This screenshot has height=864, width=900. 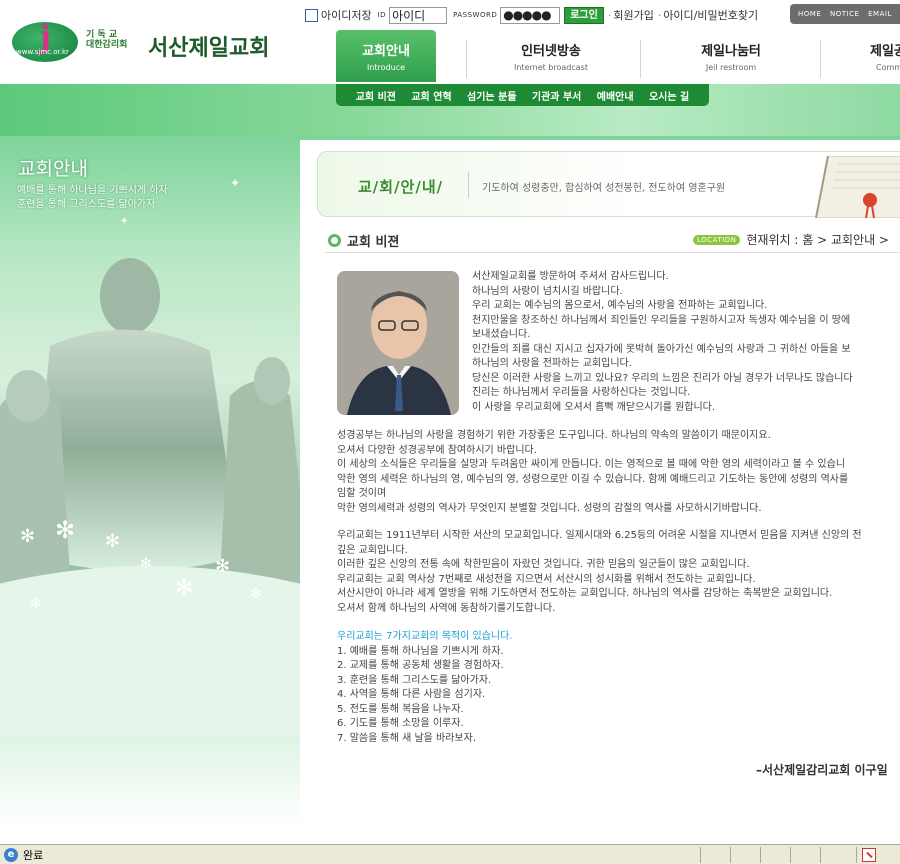 I want to click on email-link: EMAIL, so click(x=880, y=14).